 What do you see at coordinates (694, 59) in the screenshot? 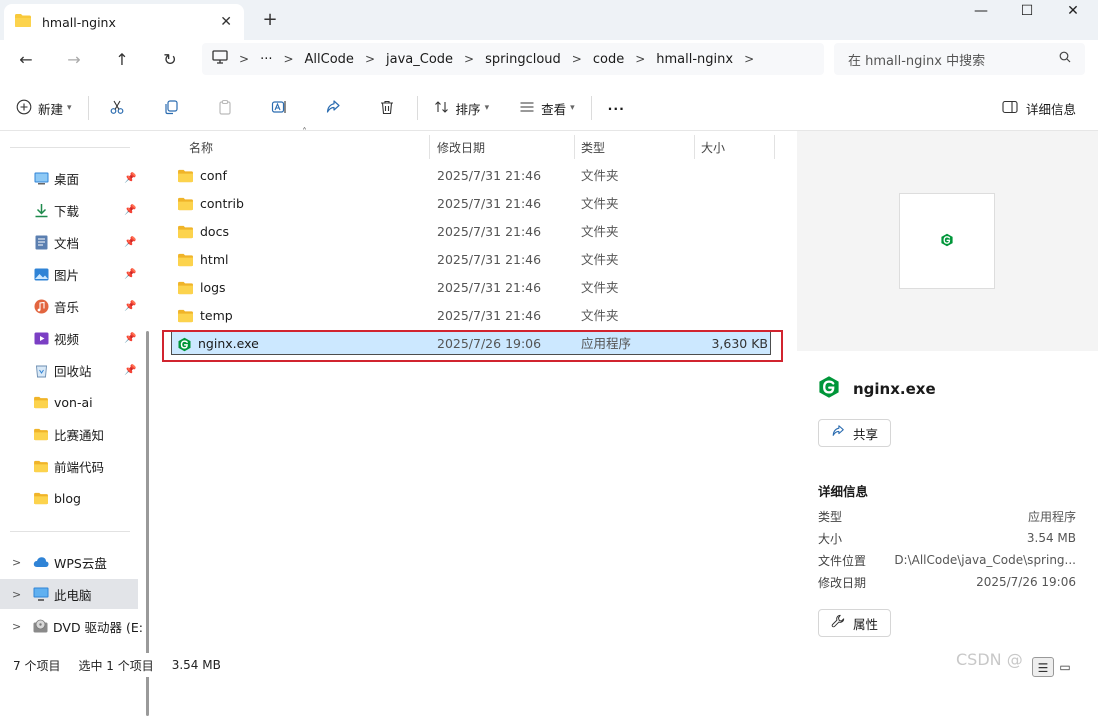
I see `breadcrumb-item-current: hmall-nginx` at bounding box center [694, 59].